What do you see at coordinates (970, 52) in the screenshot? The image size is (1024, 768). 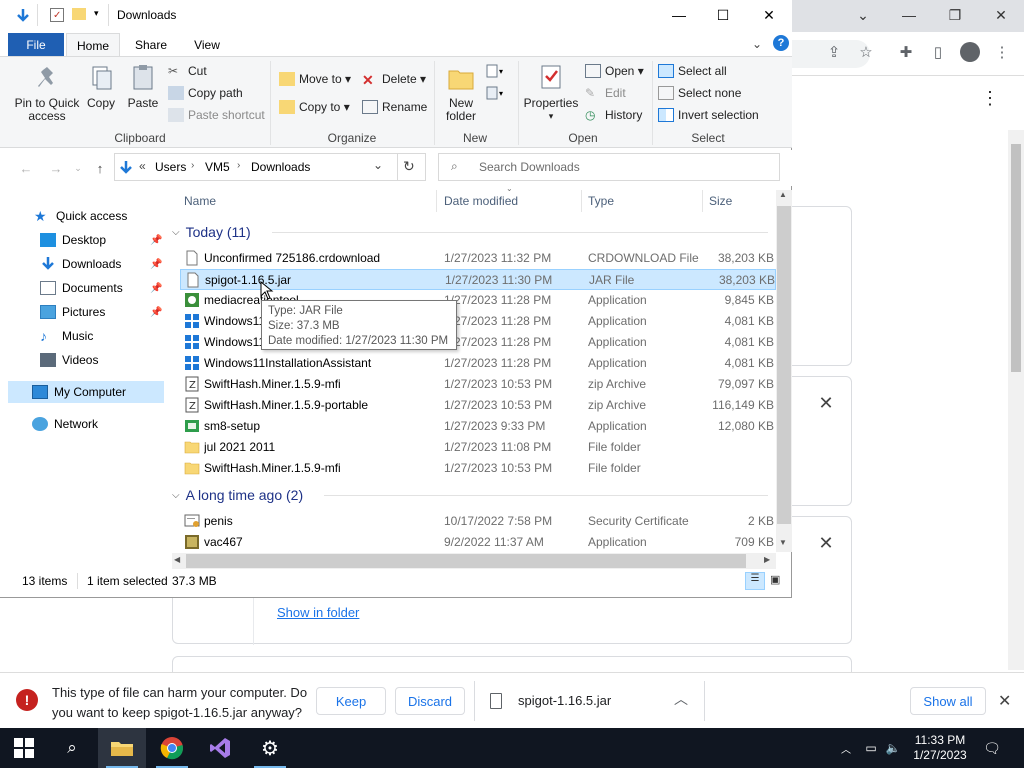 I see `profile-avatar-icon` at bounding box center [970, 52].